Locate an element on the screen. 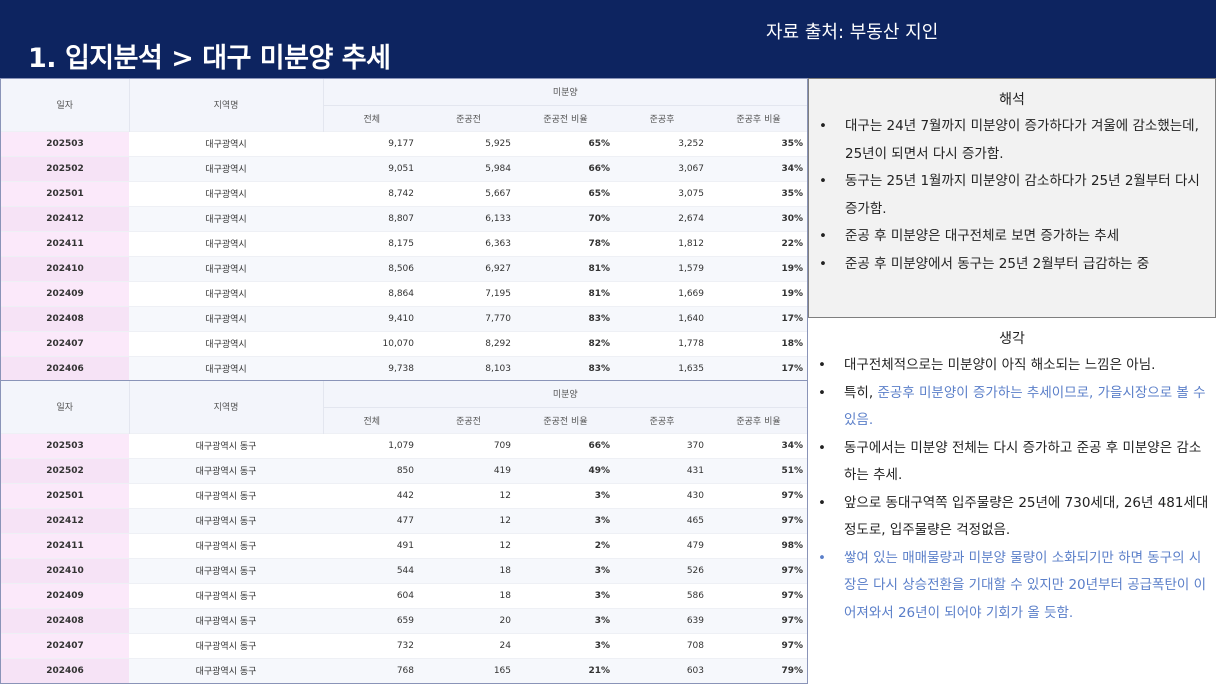 The height and width of the screenshot is (684, 1216). table-row: 202503 대구광역시 9,177 5,925 65% 3,252 35% is located at coordinates (404, 143).